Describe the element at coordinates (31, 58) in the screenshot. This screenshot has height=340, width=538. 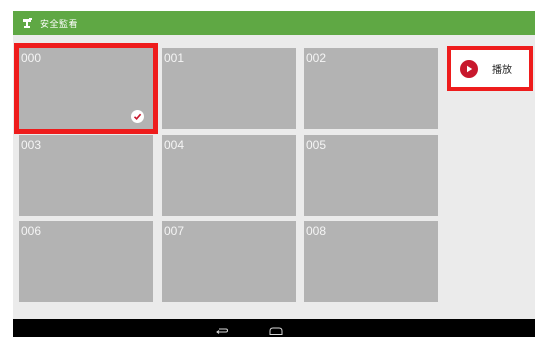
I see `camera-tile-label: 000` at that location.